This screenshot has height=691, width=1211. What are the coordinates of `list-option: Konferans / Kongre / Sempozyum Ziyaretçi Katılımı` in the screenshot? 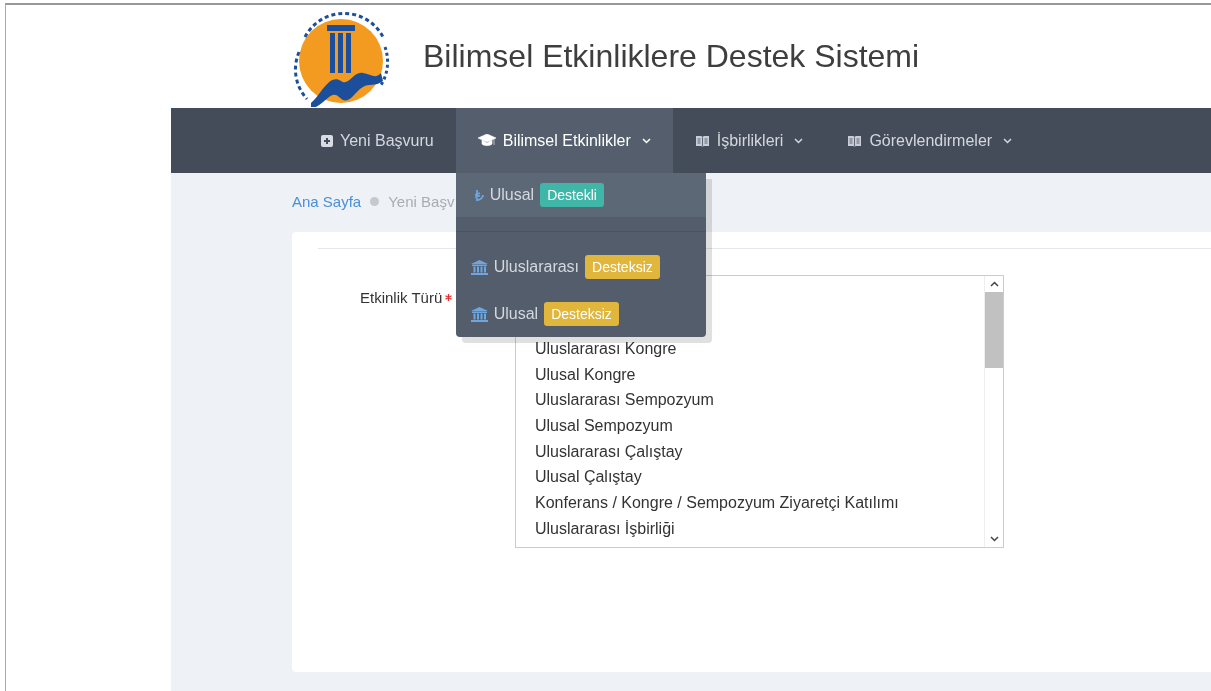 It's located at (759, 503).